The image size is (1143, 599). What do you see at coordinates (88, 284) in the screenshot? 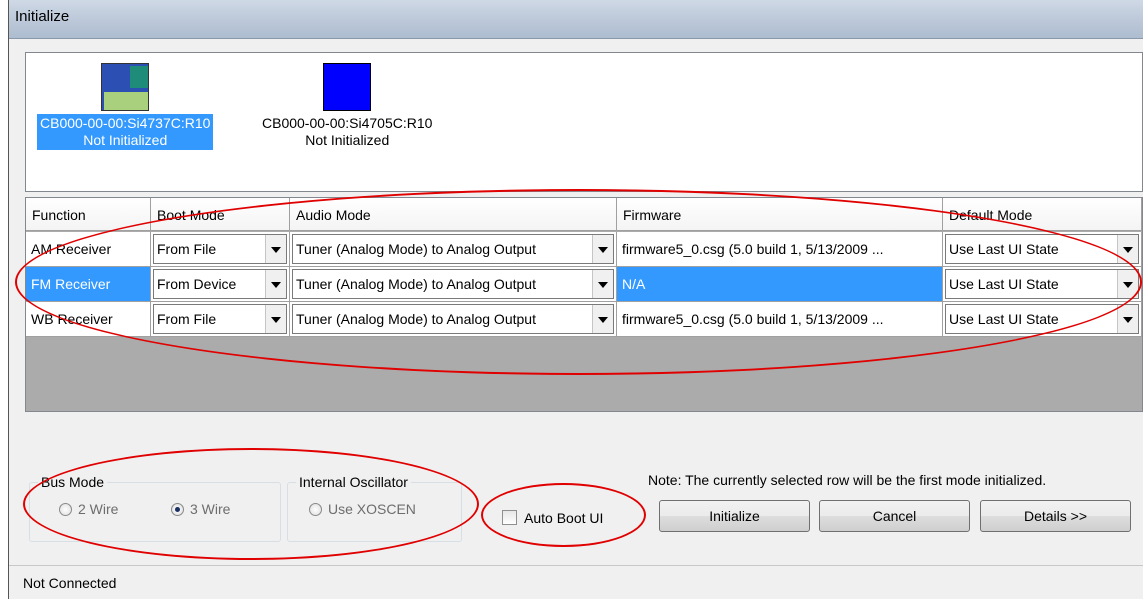
I see `function-cell: FM Receiver` at bounding box center [88, 284].